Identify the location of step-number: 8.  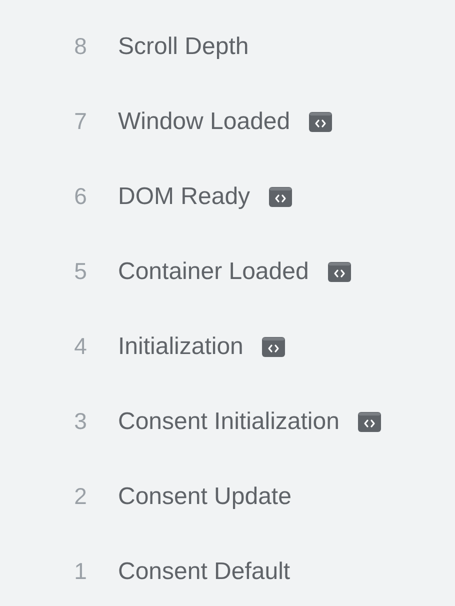
(80, 46).